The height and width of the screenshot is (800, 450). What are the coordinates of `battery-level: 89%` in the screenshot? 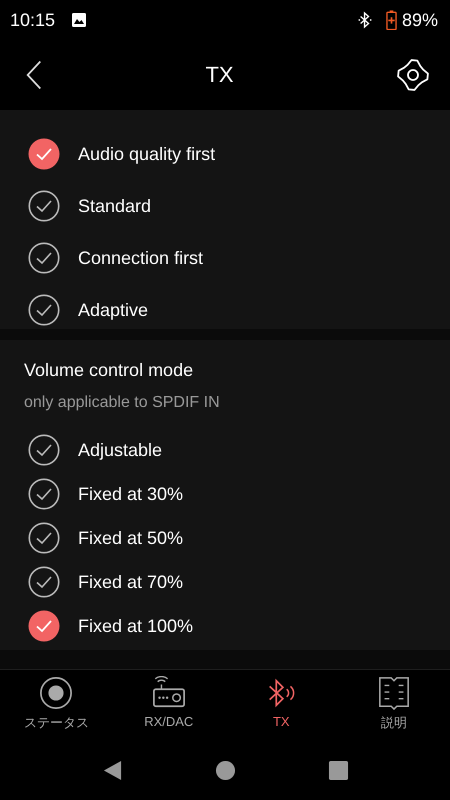 It's located at (420, 20).